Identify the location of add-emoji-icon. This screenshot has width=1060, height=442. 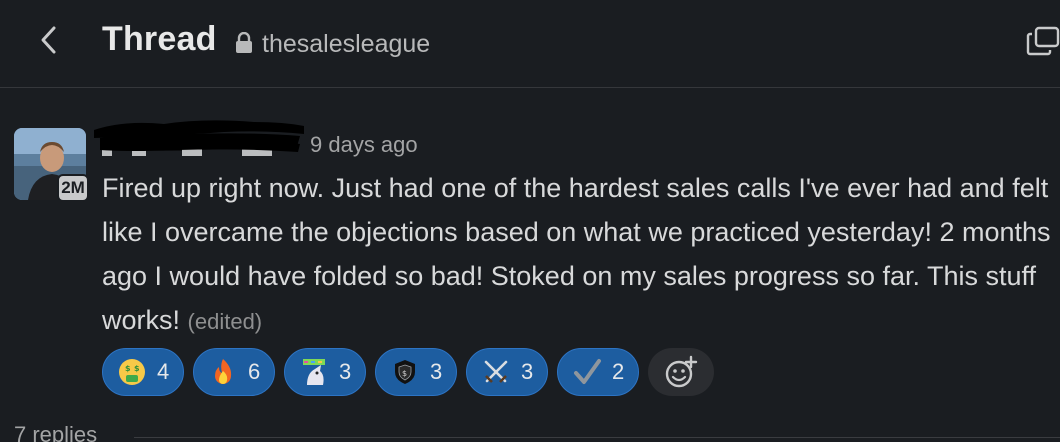
(681, 371).